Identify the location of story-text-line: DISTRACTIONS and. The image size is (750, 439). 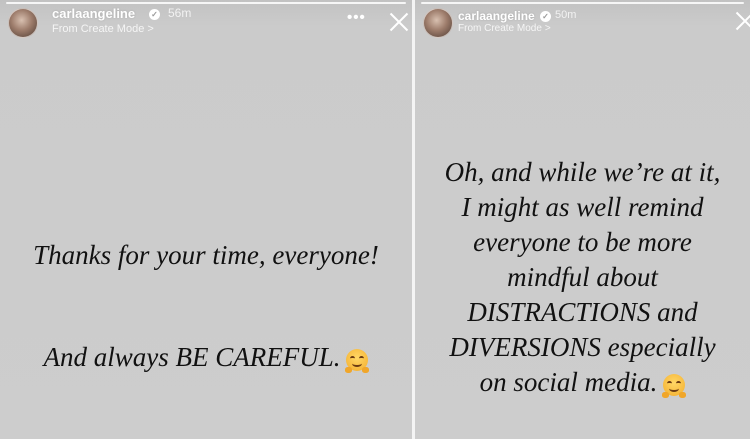
(582, 312).